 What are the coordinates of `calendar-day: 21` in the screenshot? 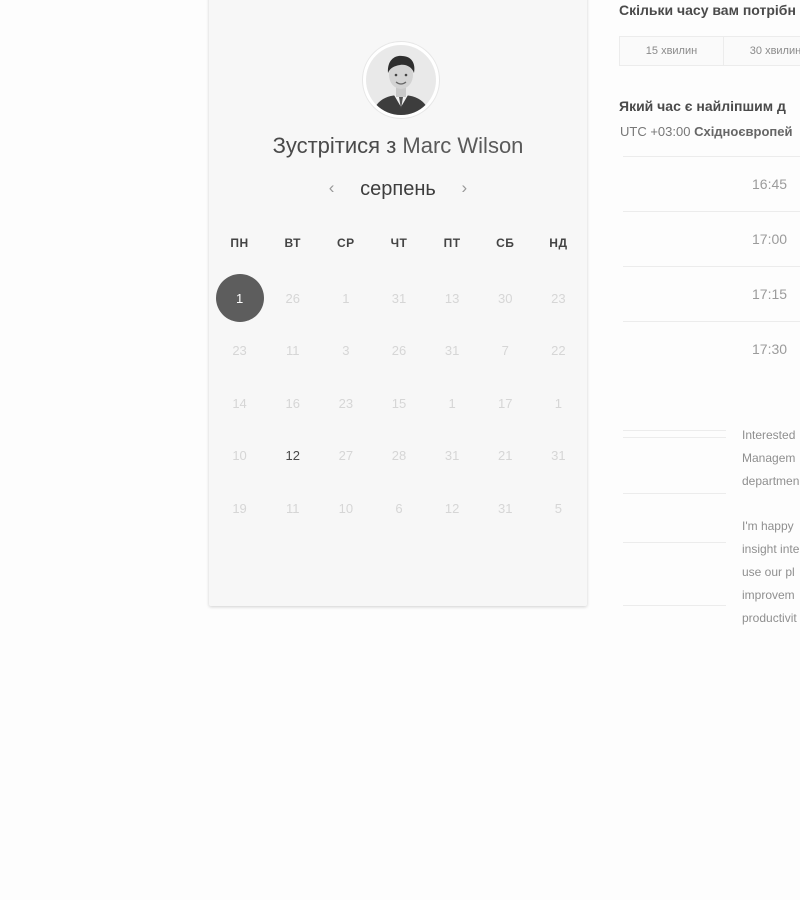 It's located at (505, 456).